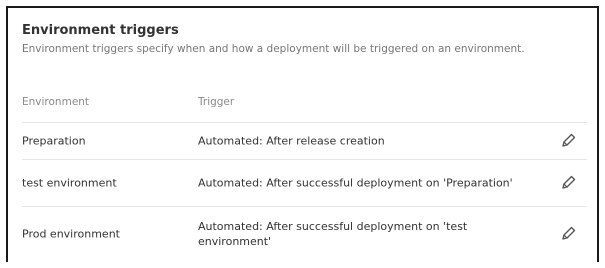 The image size is (605, 268). Describe the element at coordinates (291, 141) in the screenshot. I see `trigger-description: Automated: After release creation` at that location.